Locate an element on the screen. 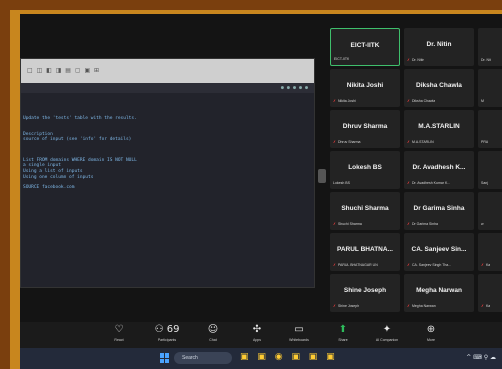 Image resolution: width=502 pixels, height=369 pixels. participant-label: ✗ Megha Narwan is located at coordinates (421, 306).